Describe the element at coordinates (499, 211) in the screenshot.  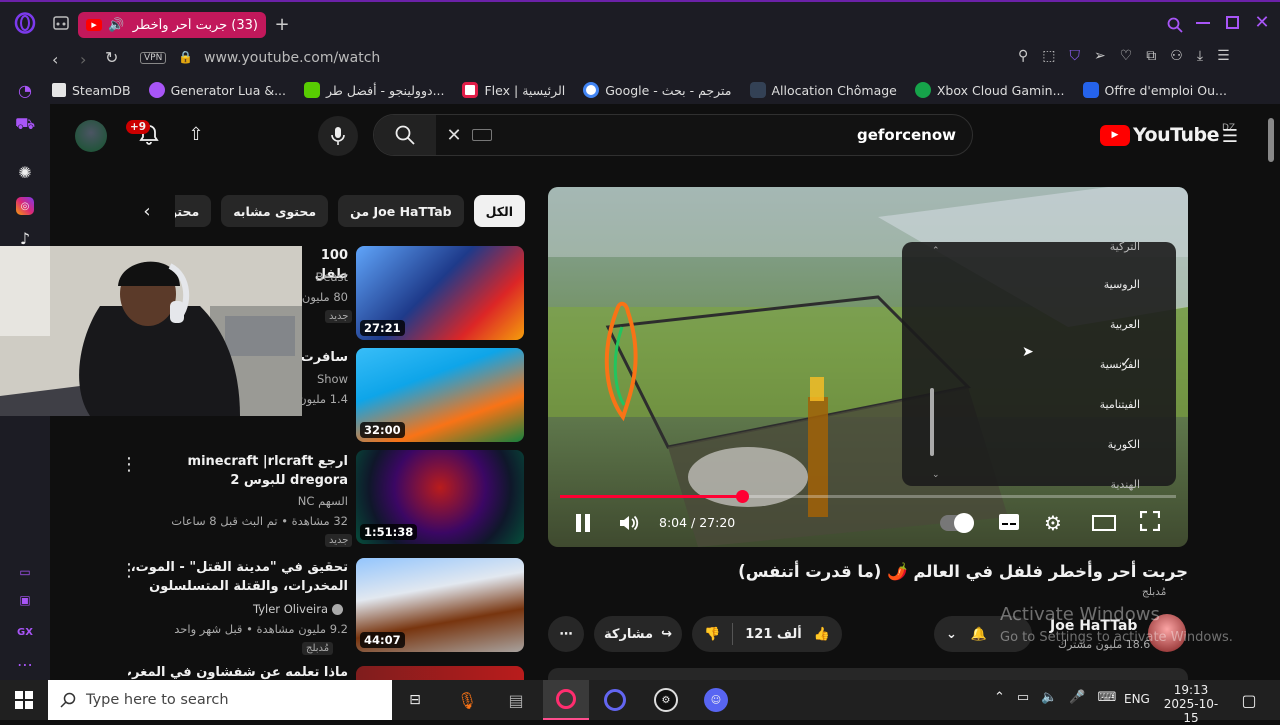
I see `chip-all: الكل` at that location.